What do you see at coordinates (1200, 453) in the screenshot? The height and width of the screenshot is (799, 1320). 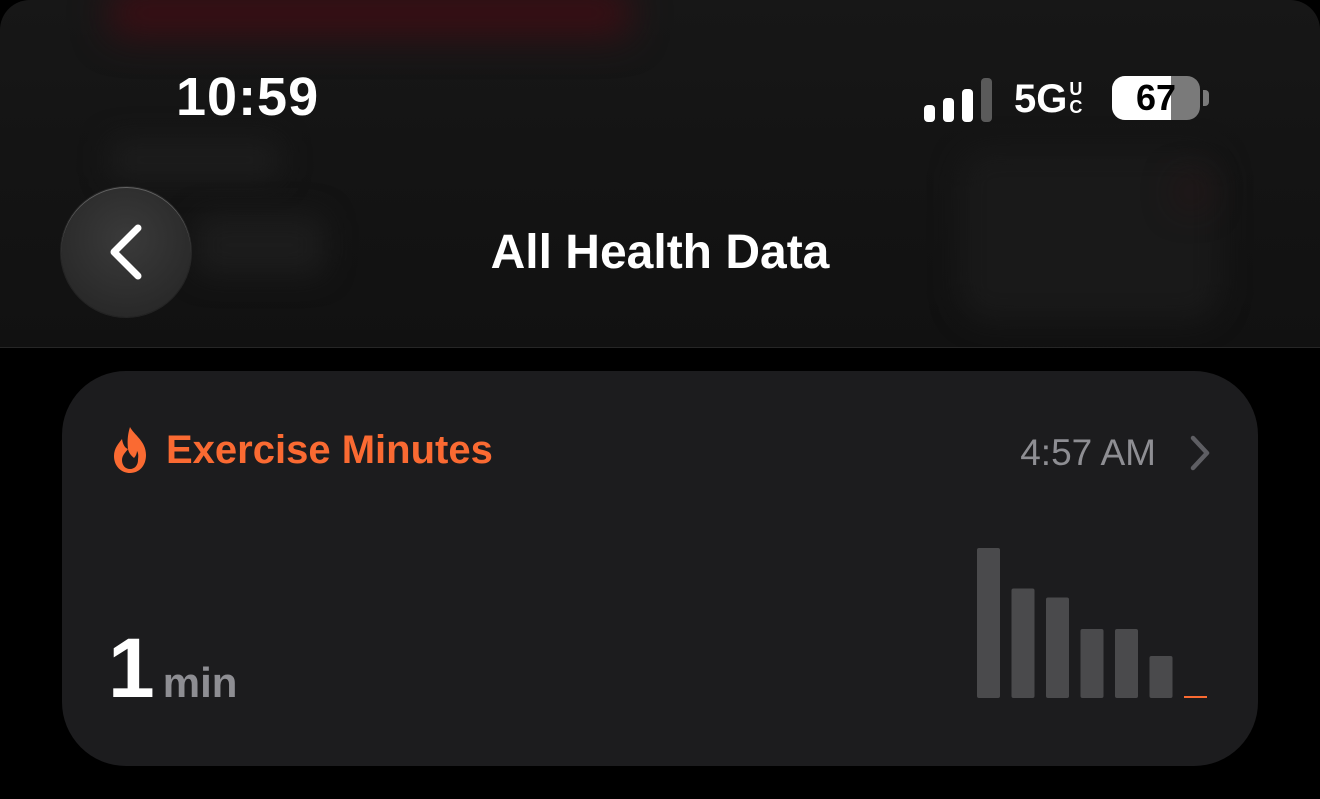 I see `chevron-right-icon` at bounding box center [1200, 453].